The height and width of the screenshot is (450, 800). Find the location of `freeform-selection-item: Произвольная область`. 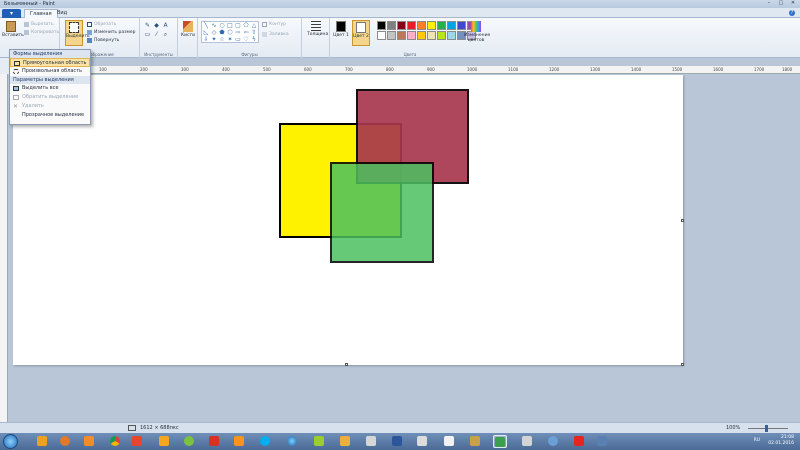

freeform-selection-item: Произвольная область is located at coordinates (50, 71).